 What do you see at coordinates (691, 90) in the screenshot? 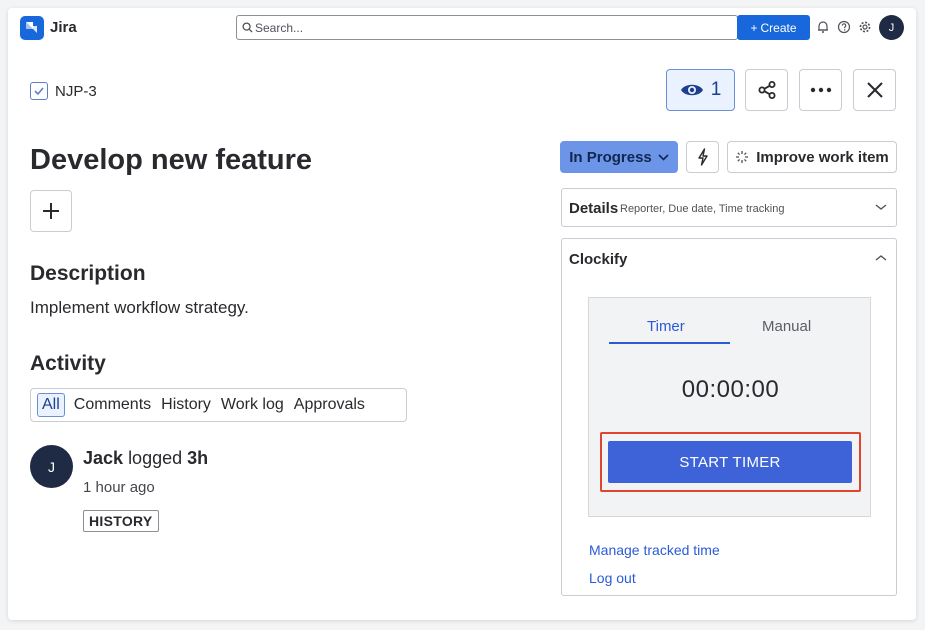
I see `eye-icon` at bounding box center [691, 90].